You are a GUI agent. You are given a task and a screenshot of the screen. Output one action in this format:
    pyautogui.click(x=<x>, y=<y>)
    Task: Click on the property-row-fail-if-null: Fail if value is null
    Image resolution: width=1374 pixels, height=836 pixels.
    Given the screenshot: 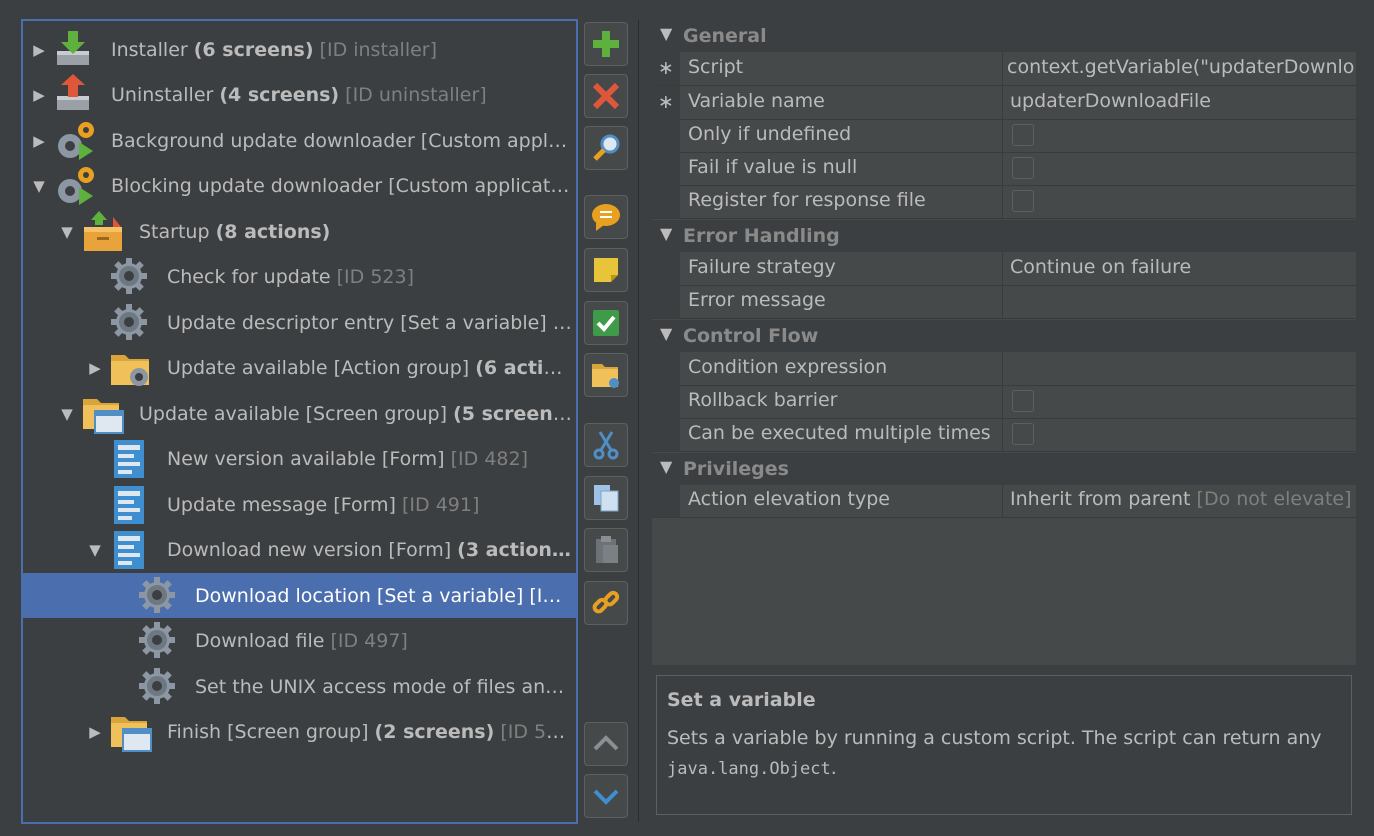 What is the action you would take?
    pyautogui.click(x=1004, y=169)
    